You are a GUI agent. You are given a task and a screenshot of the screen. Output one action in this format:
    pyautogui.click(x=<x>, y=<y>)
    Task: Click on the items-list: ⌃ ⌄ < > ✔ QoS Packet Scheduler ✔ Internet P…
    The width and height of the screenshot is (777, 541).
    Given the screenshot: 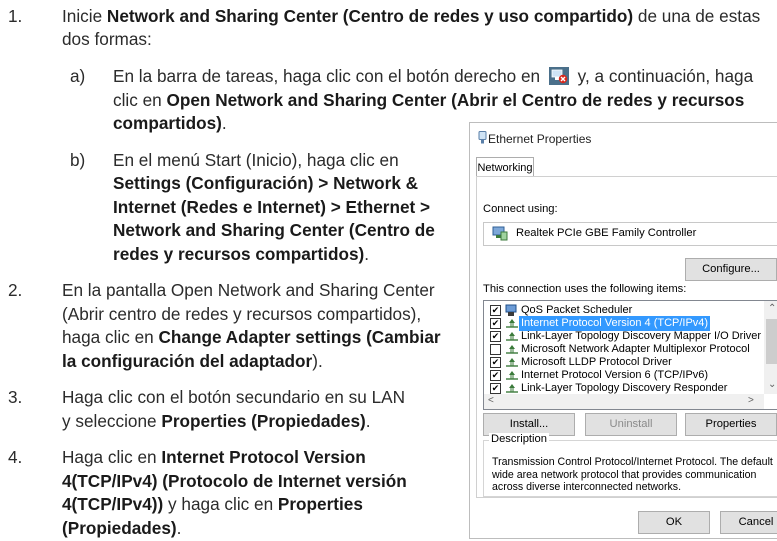 What is the action you would take?
    pyautogui.click(x=630, y=355)
    